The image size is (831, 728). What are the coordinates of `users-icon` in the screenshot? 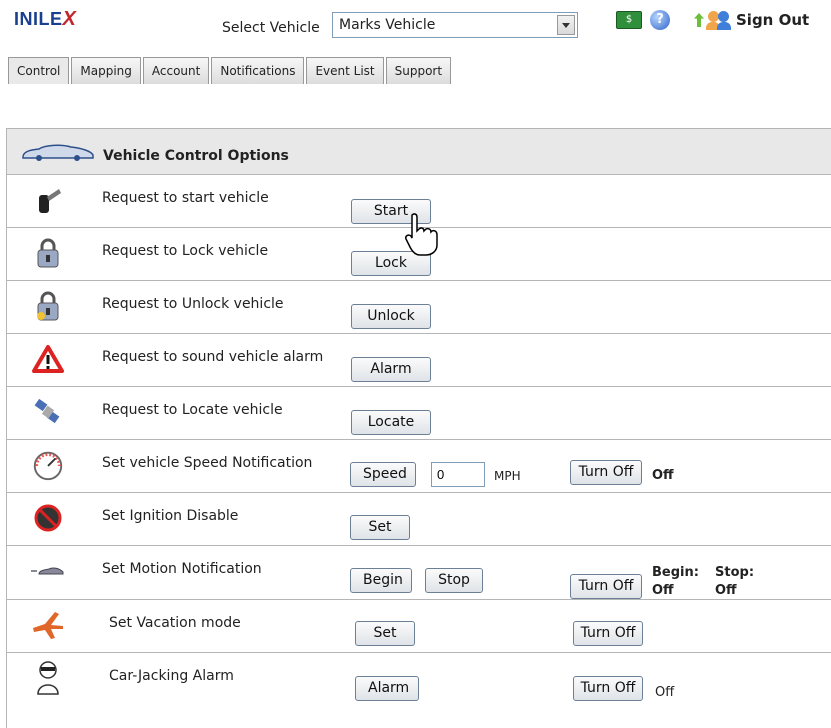 It's located at (720, 20).